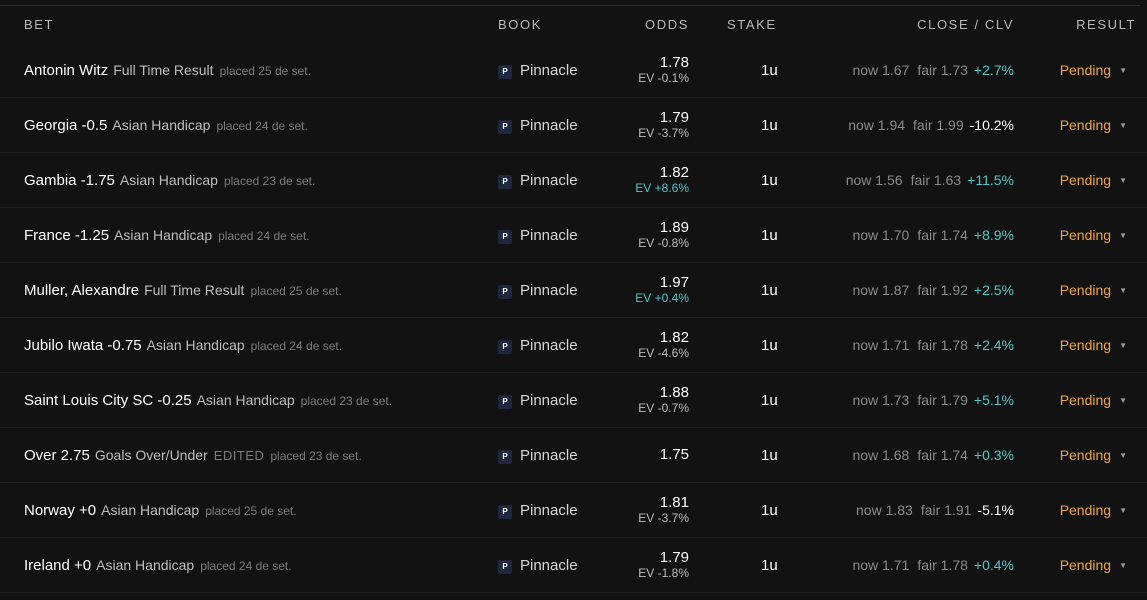  What do you see at coordinates (663, 353) in the screenshot?
I see `ev-value: EV -4.6%` at bounding box center [663, 353].